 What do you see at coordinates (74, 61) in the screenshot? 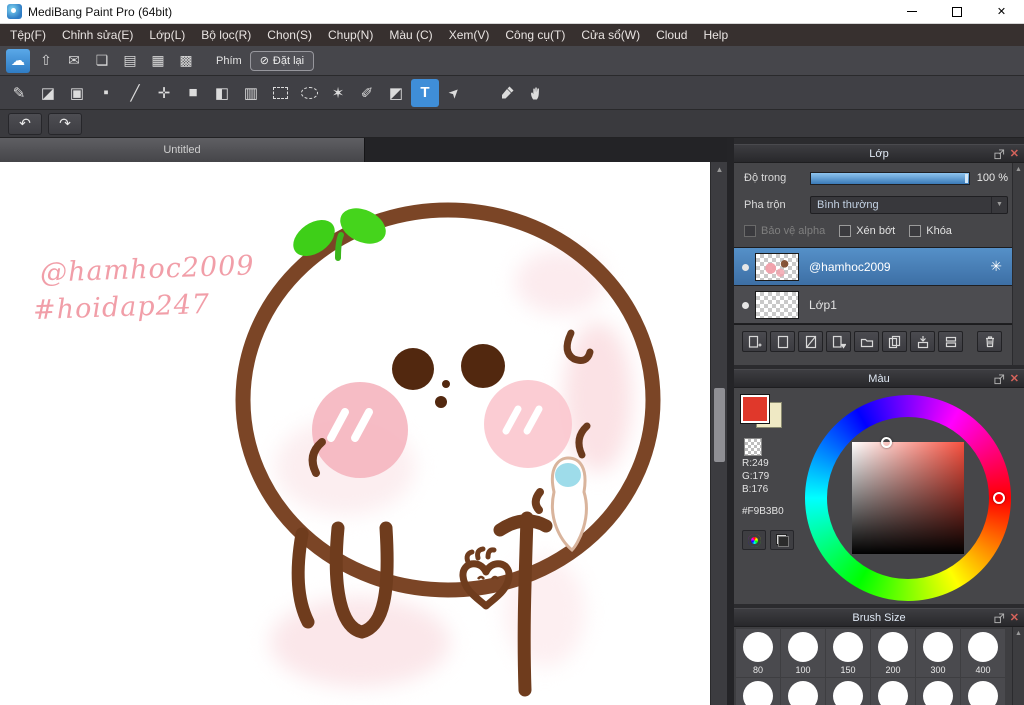
I see `comment-button: ✉` at bounding box center [74, 61].